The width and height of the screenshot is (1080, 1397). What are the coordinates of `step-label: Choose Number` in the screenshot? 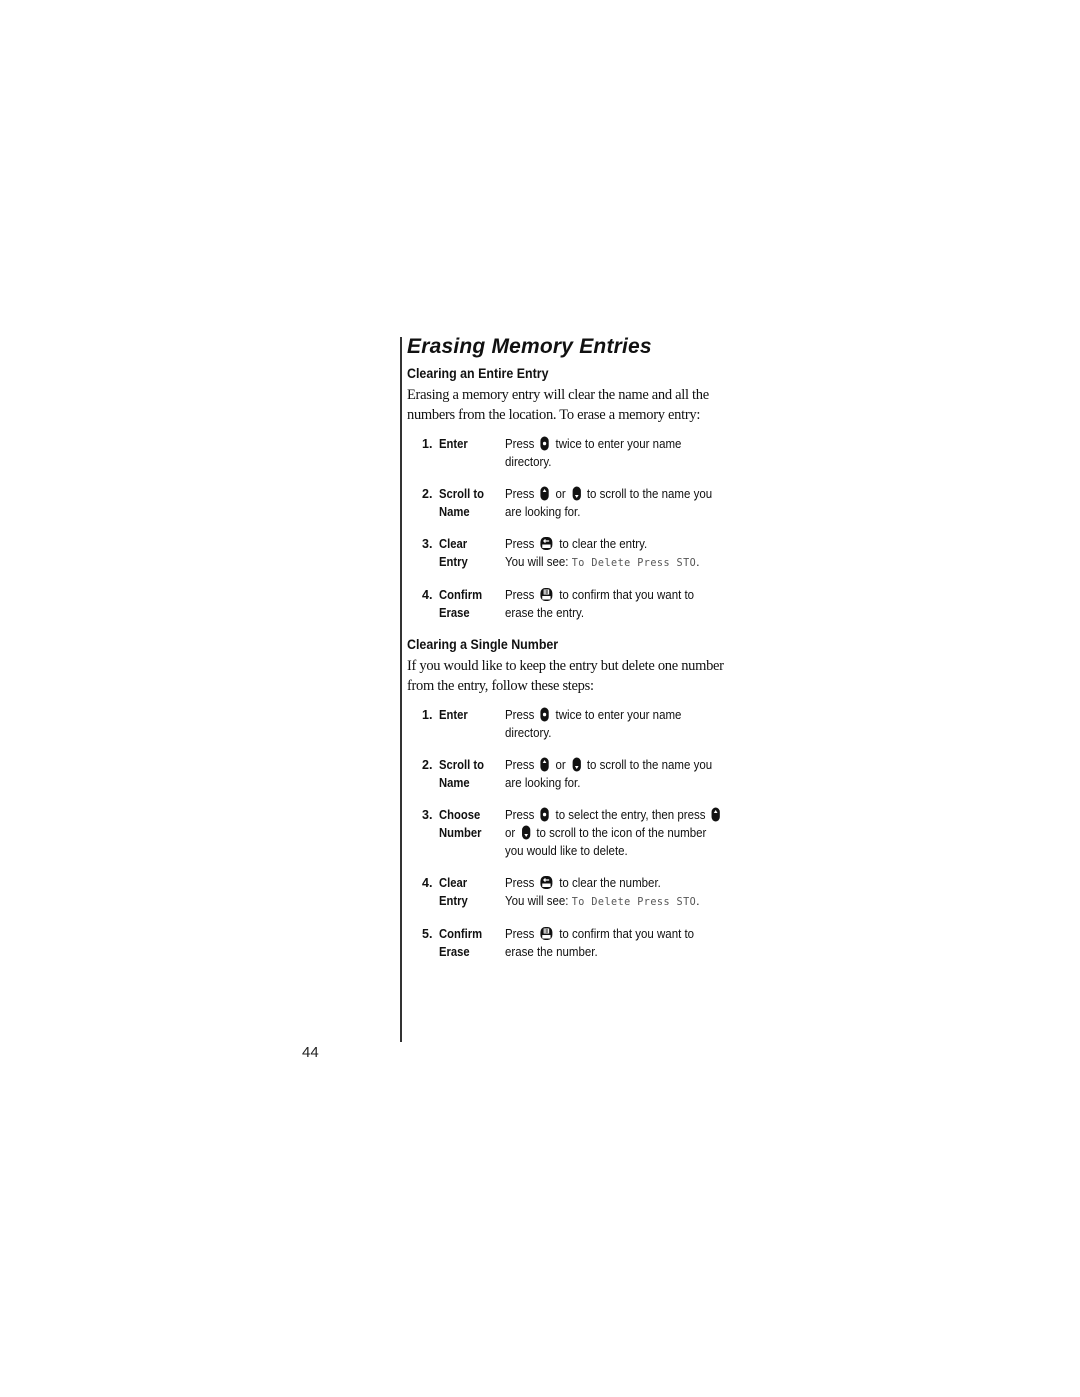 It's located at (460, 824).